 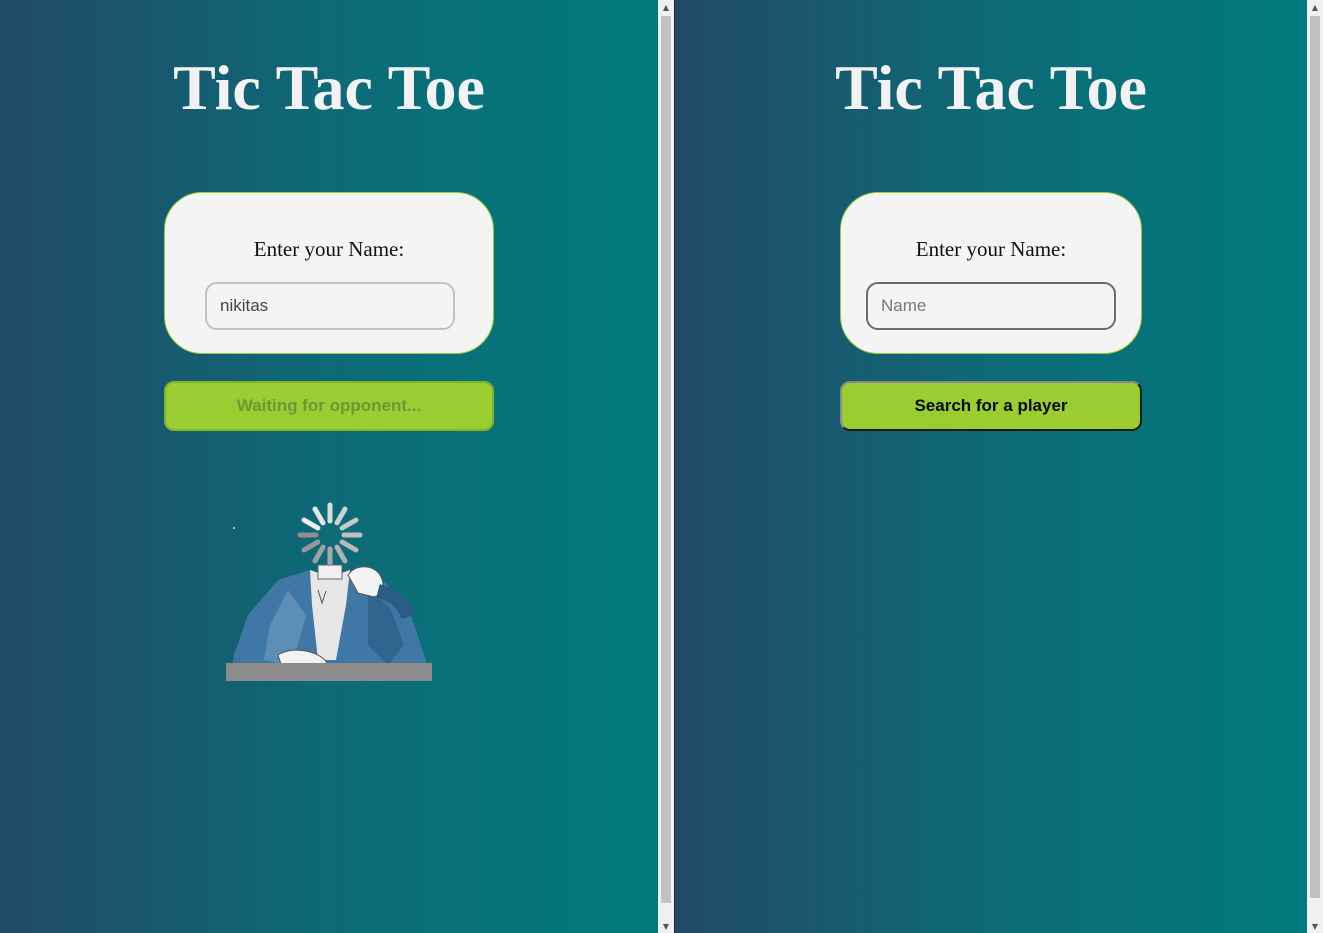 I want to click on search-player-button: Search for a player, so click(x=991, y=406).